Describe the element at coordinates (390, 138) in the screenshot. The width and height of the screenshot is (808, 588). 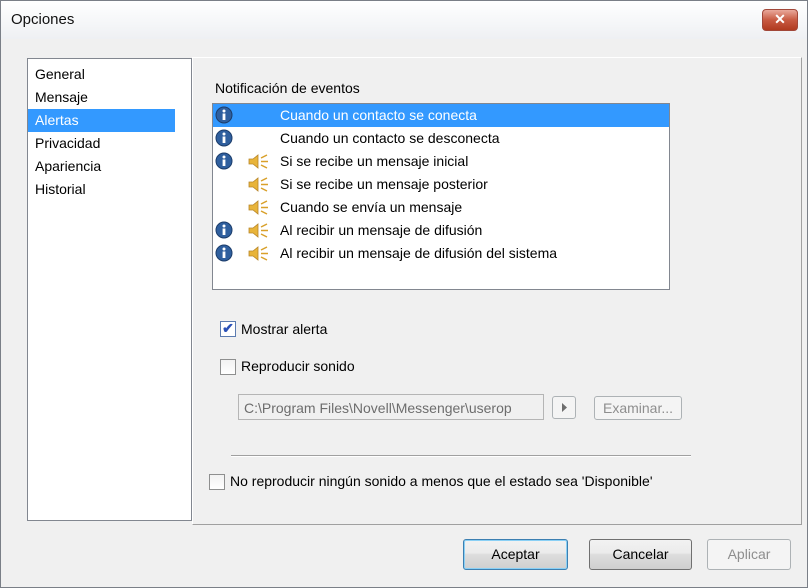
I see `event-item-label: Cuando un contacto se desconecta` at that location.